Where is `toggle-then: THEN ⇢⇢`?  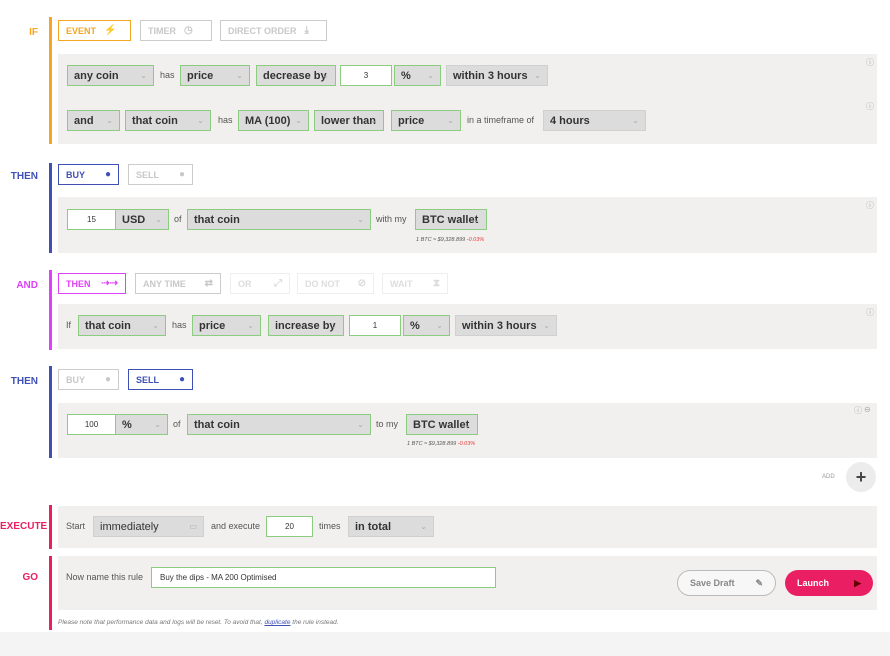 toggle-then: THEN ⇢⇢ is located at coordinates (92, 283).